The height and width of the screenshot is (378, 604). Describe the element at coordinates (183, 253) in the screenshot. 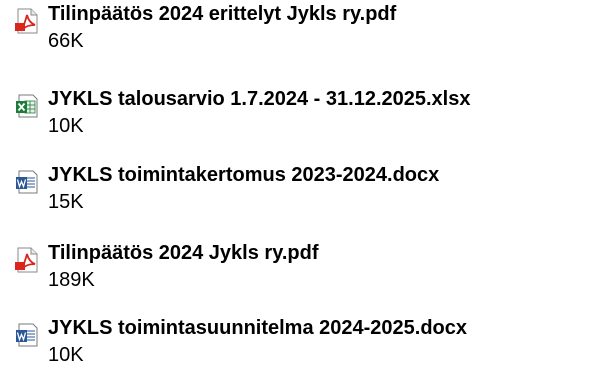

I see `file-name-link: Tilinpäätös 2024 Jykls ry.pdf` at that location.